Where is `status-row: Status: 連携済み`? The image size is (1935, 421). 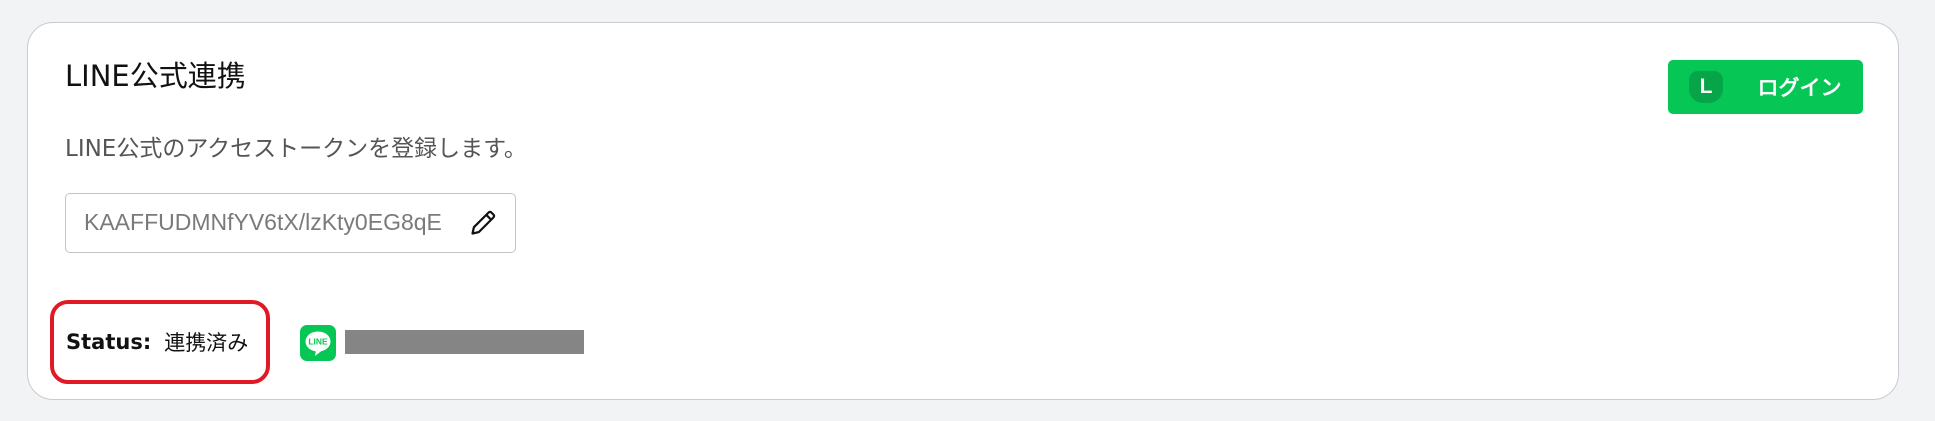 status-row: Status: 連携済み is located at coordinates (157, 342).